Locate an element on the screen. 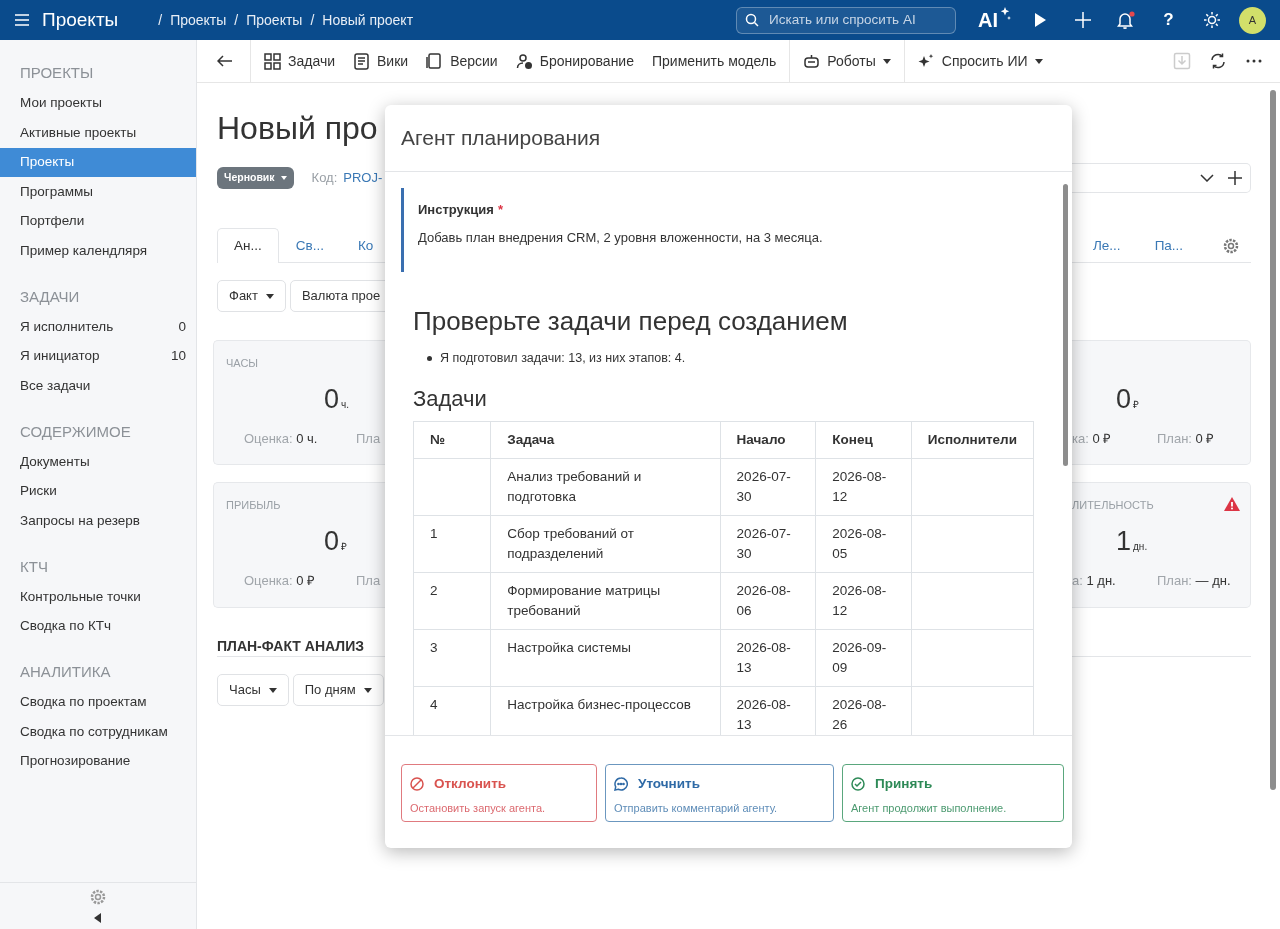 This screenshot has width=1280, height=929. search-field: Искать или спросить AI is located at coordinates (857, 20).